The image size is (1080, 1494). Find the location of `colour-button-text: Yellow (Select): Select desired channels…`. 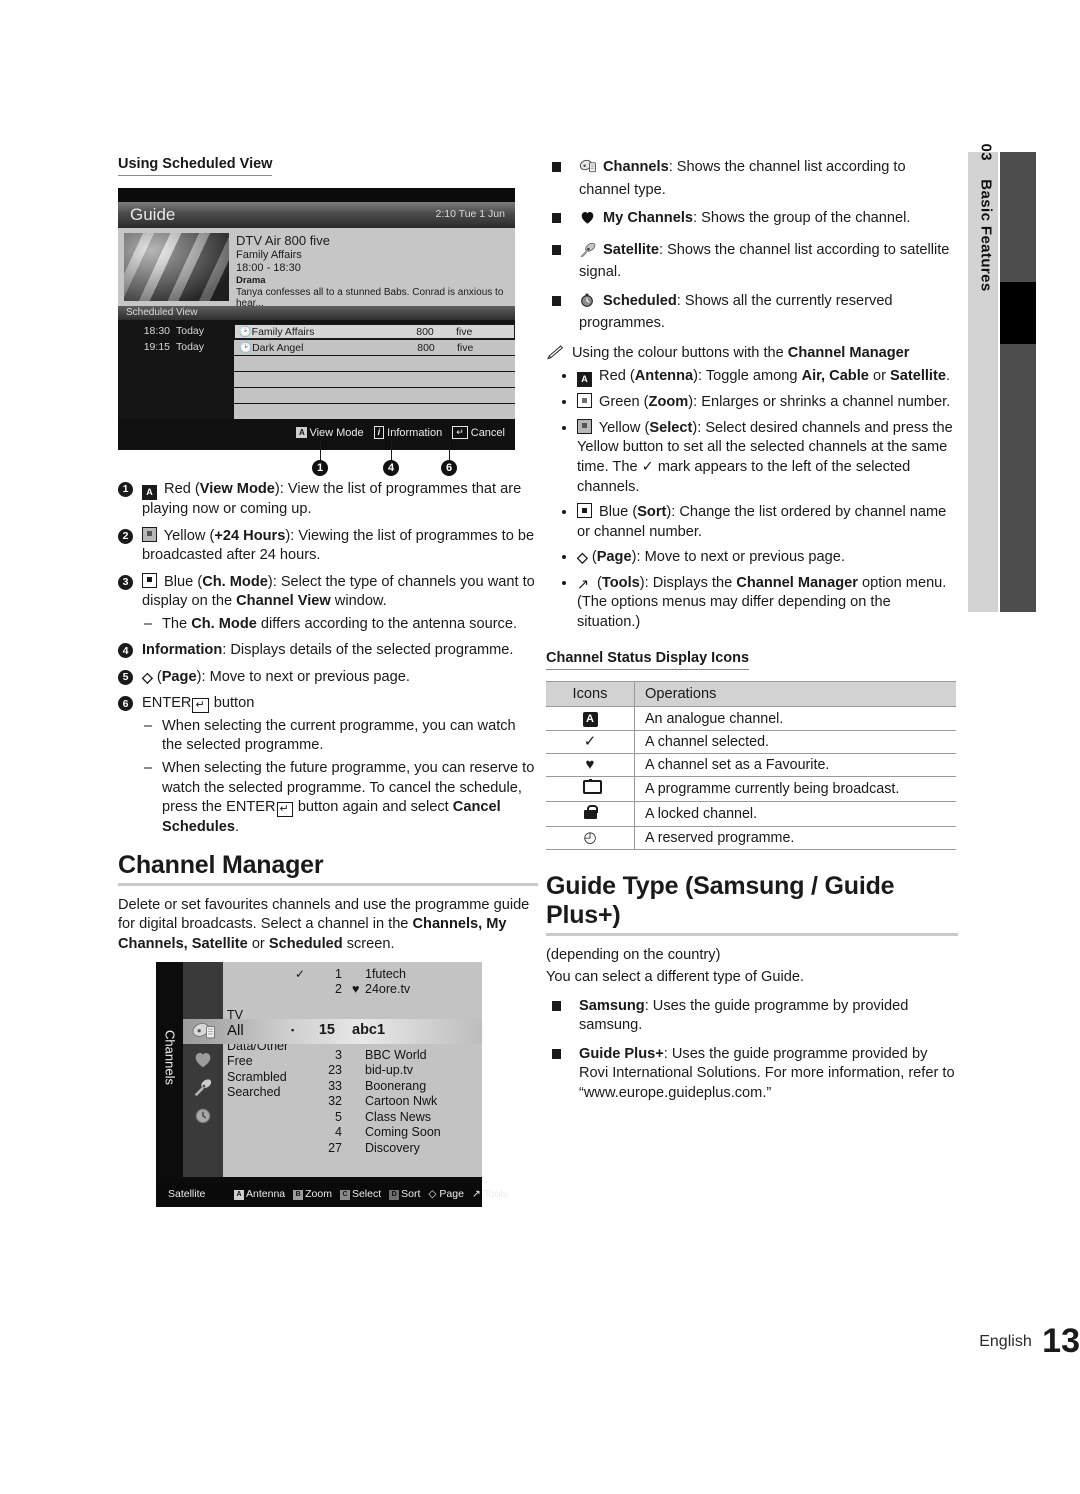

colour-button-text: Yellow (Select): Select desired channels… is located at coordinates (765, 456).